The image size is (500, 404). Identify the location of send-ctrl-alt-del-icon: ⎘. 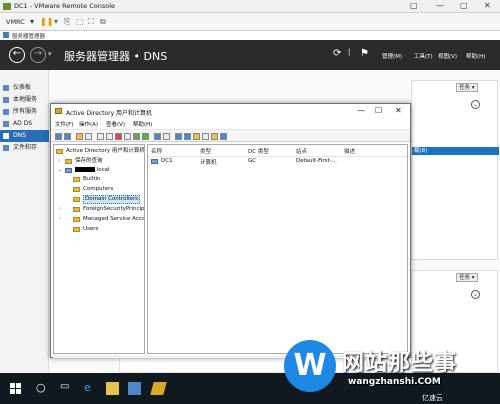
(67, 22).